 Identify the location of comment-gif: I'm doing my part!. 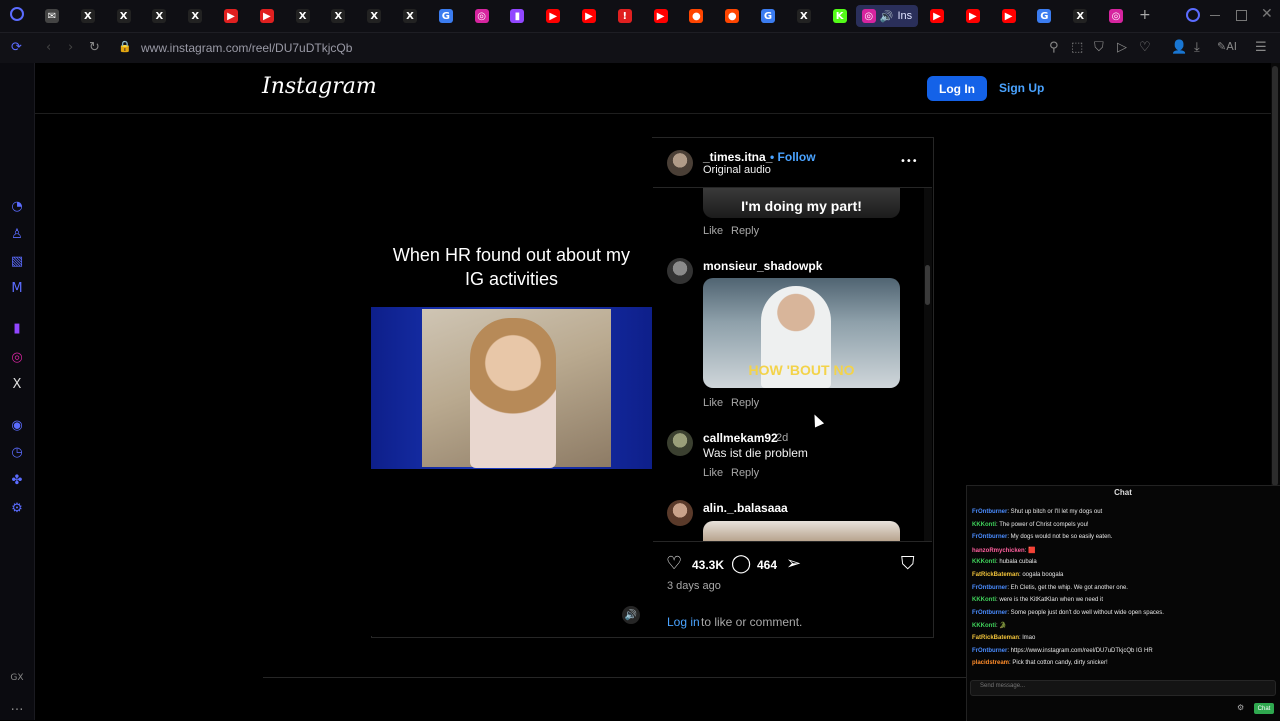
(801, 203).